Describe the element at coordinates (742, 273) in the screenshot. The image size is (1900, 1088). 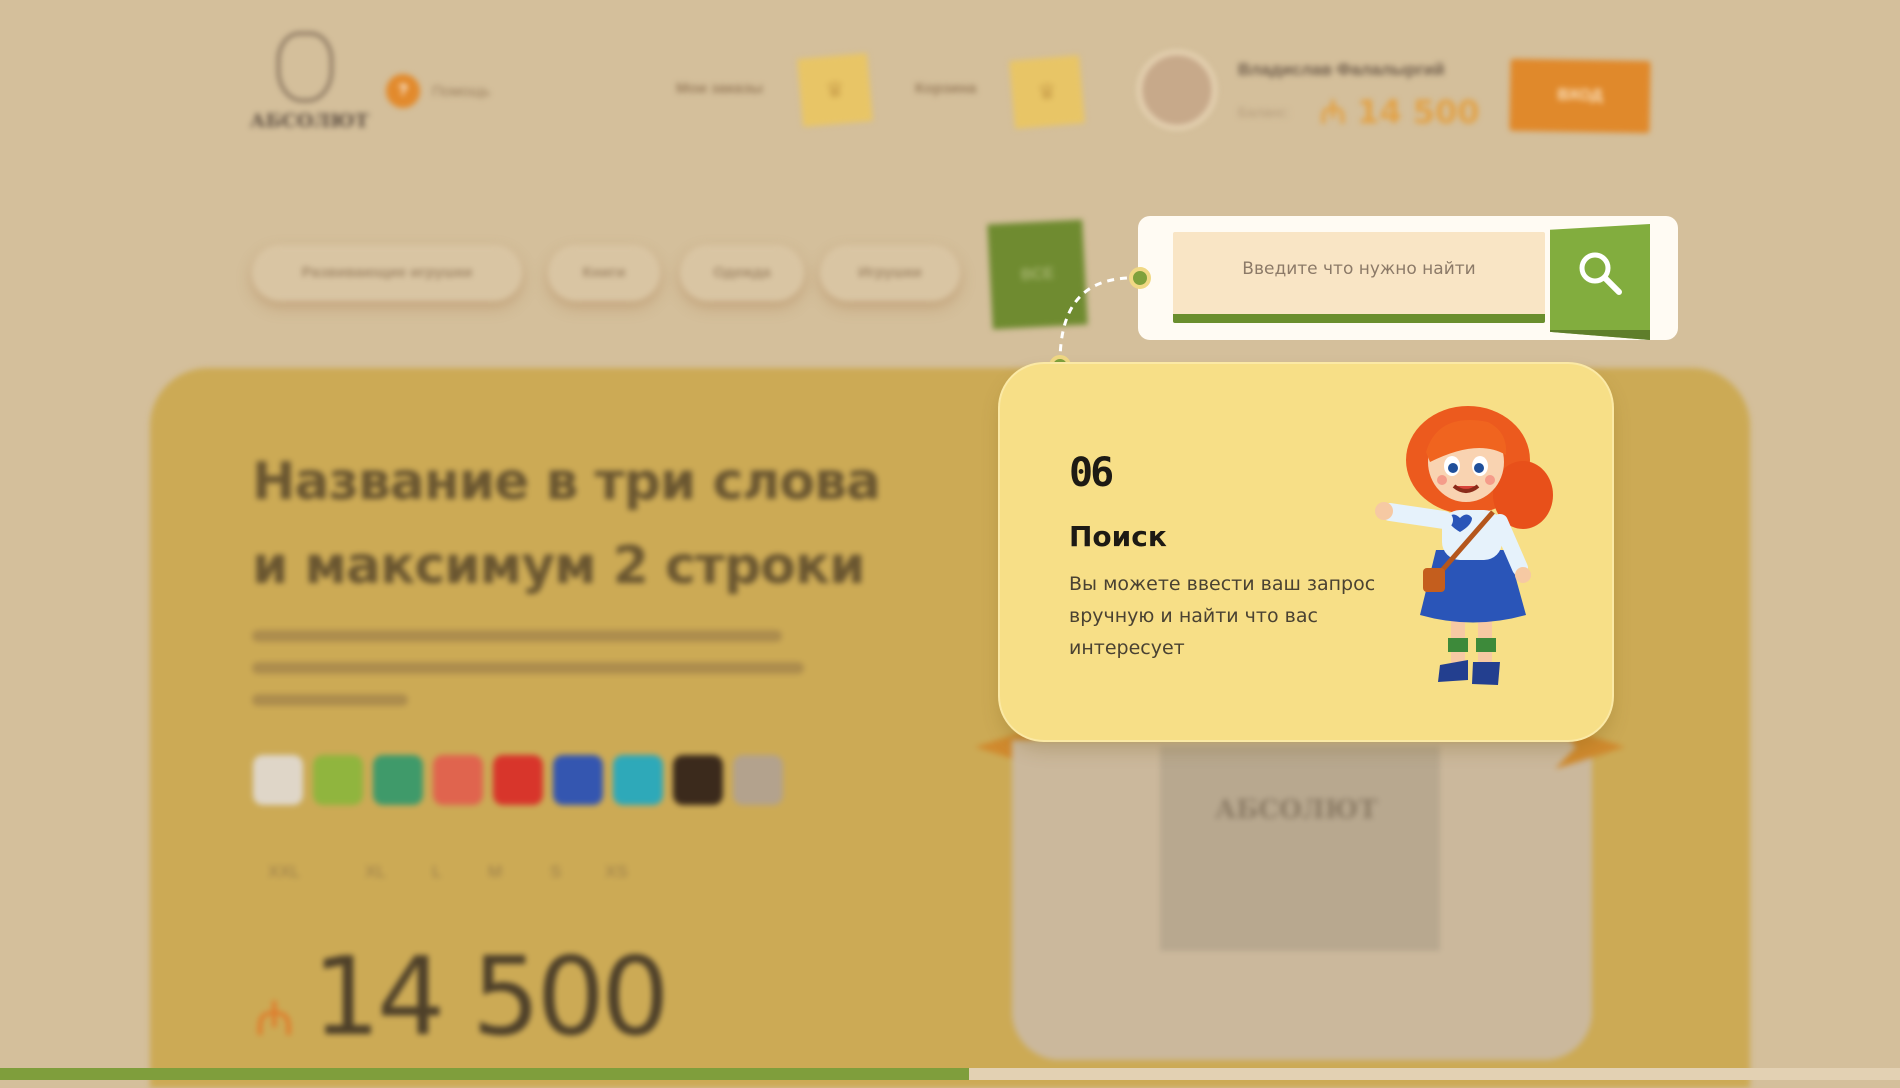
I see `category-clothes: Одежда` at that location.